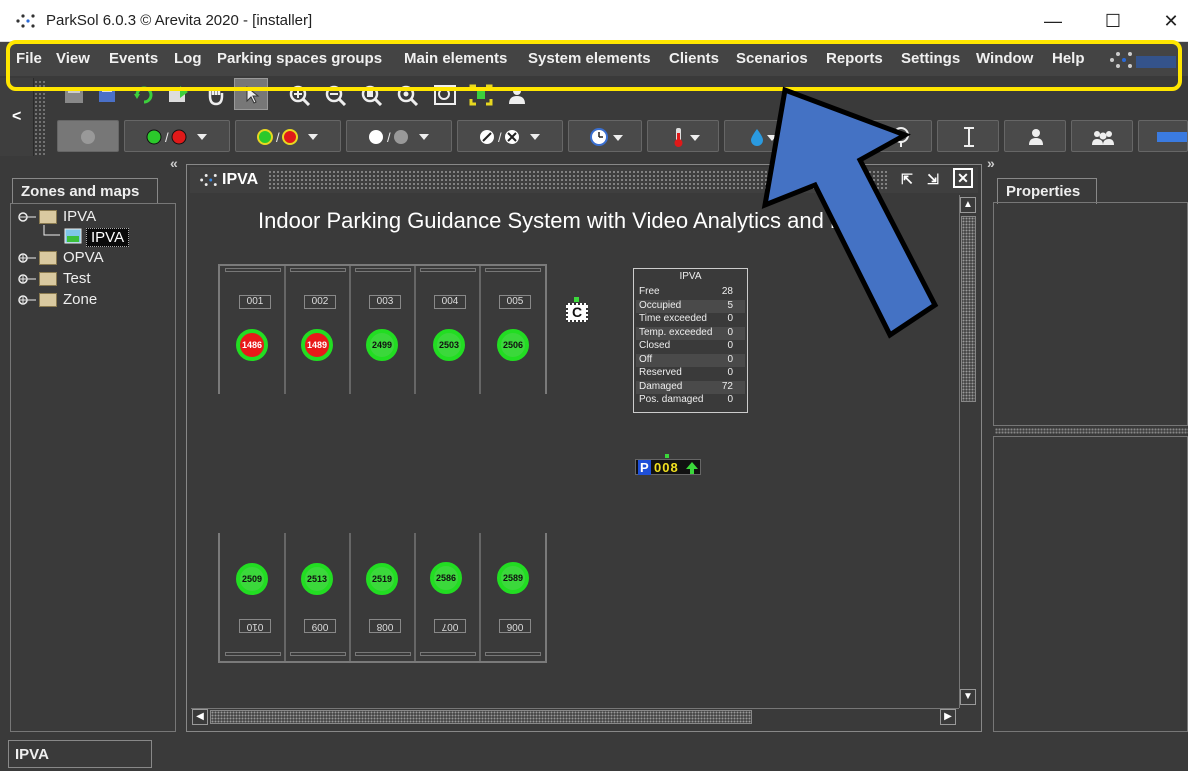 Image resolution: width=1188 pixels, height=771 pixels. I want to click on menu-main-elements: Main elements, so click(455, 58).